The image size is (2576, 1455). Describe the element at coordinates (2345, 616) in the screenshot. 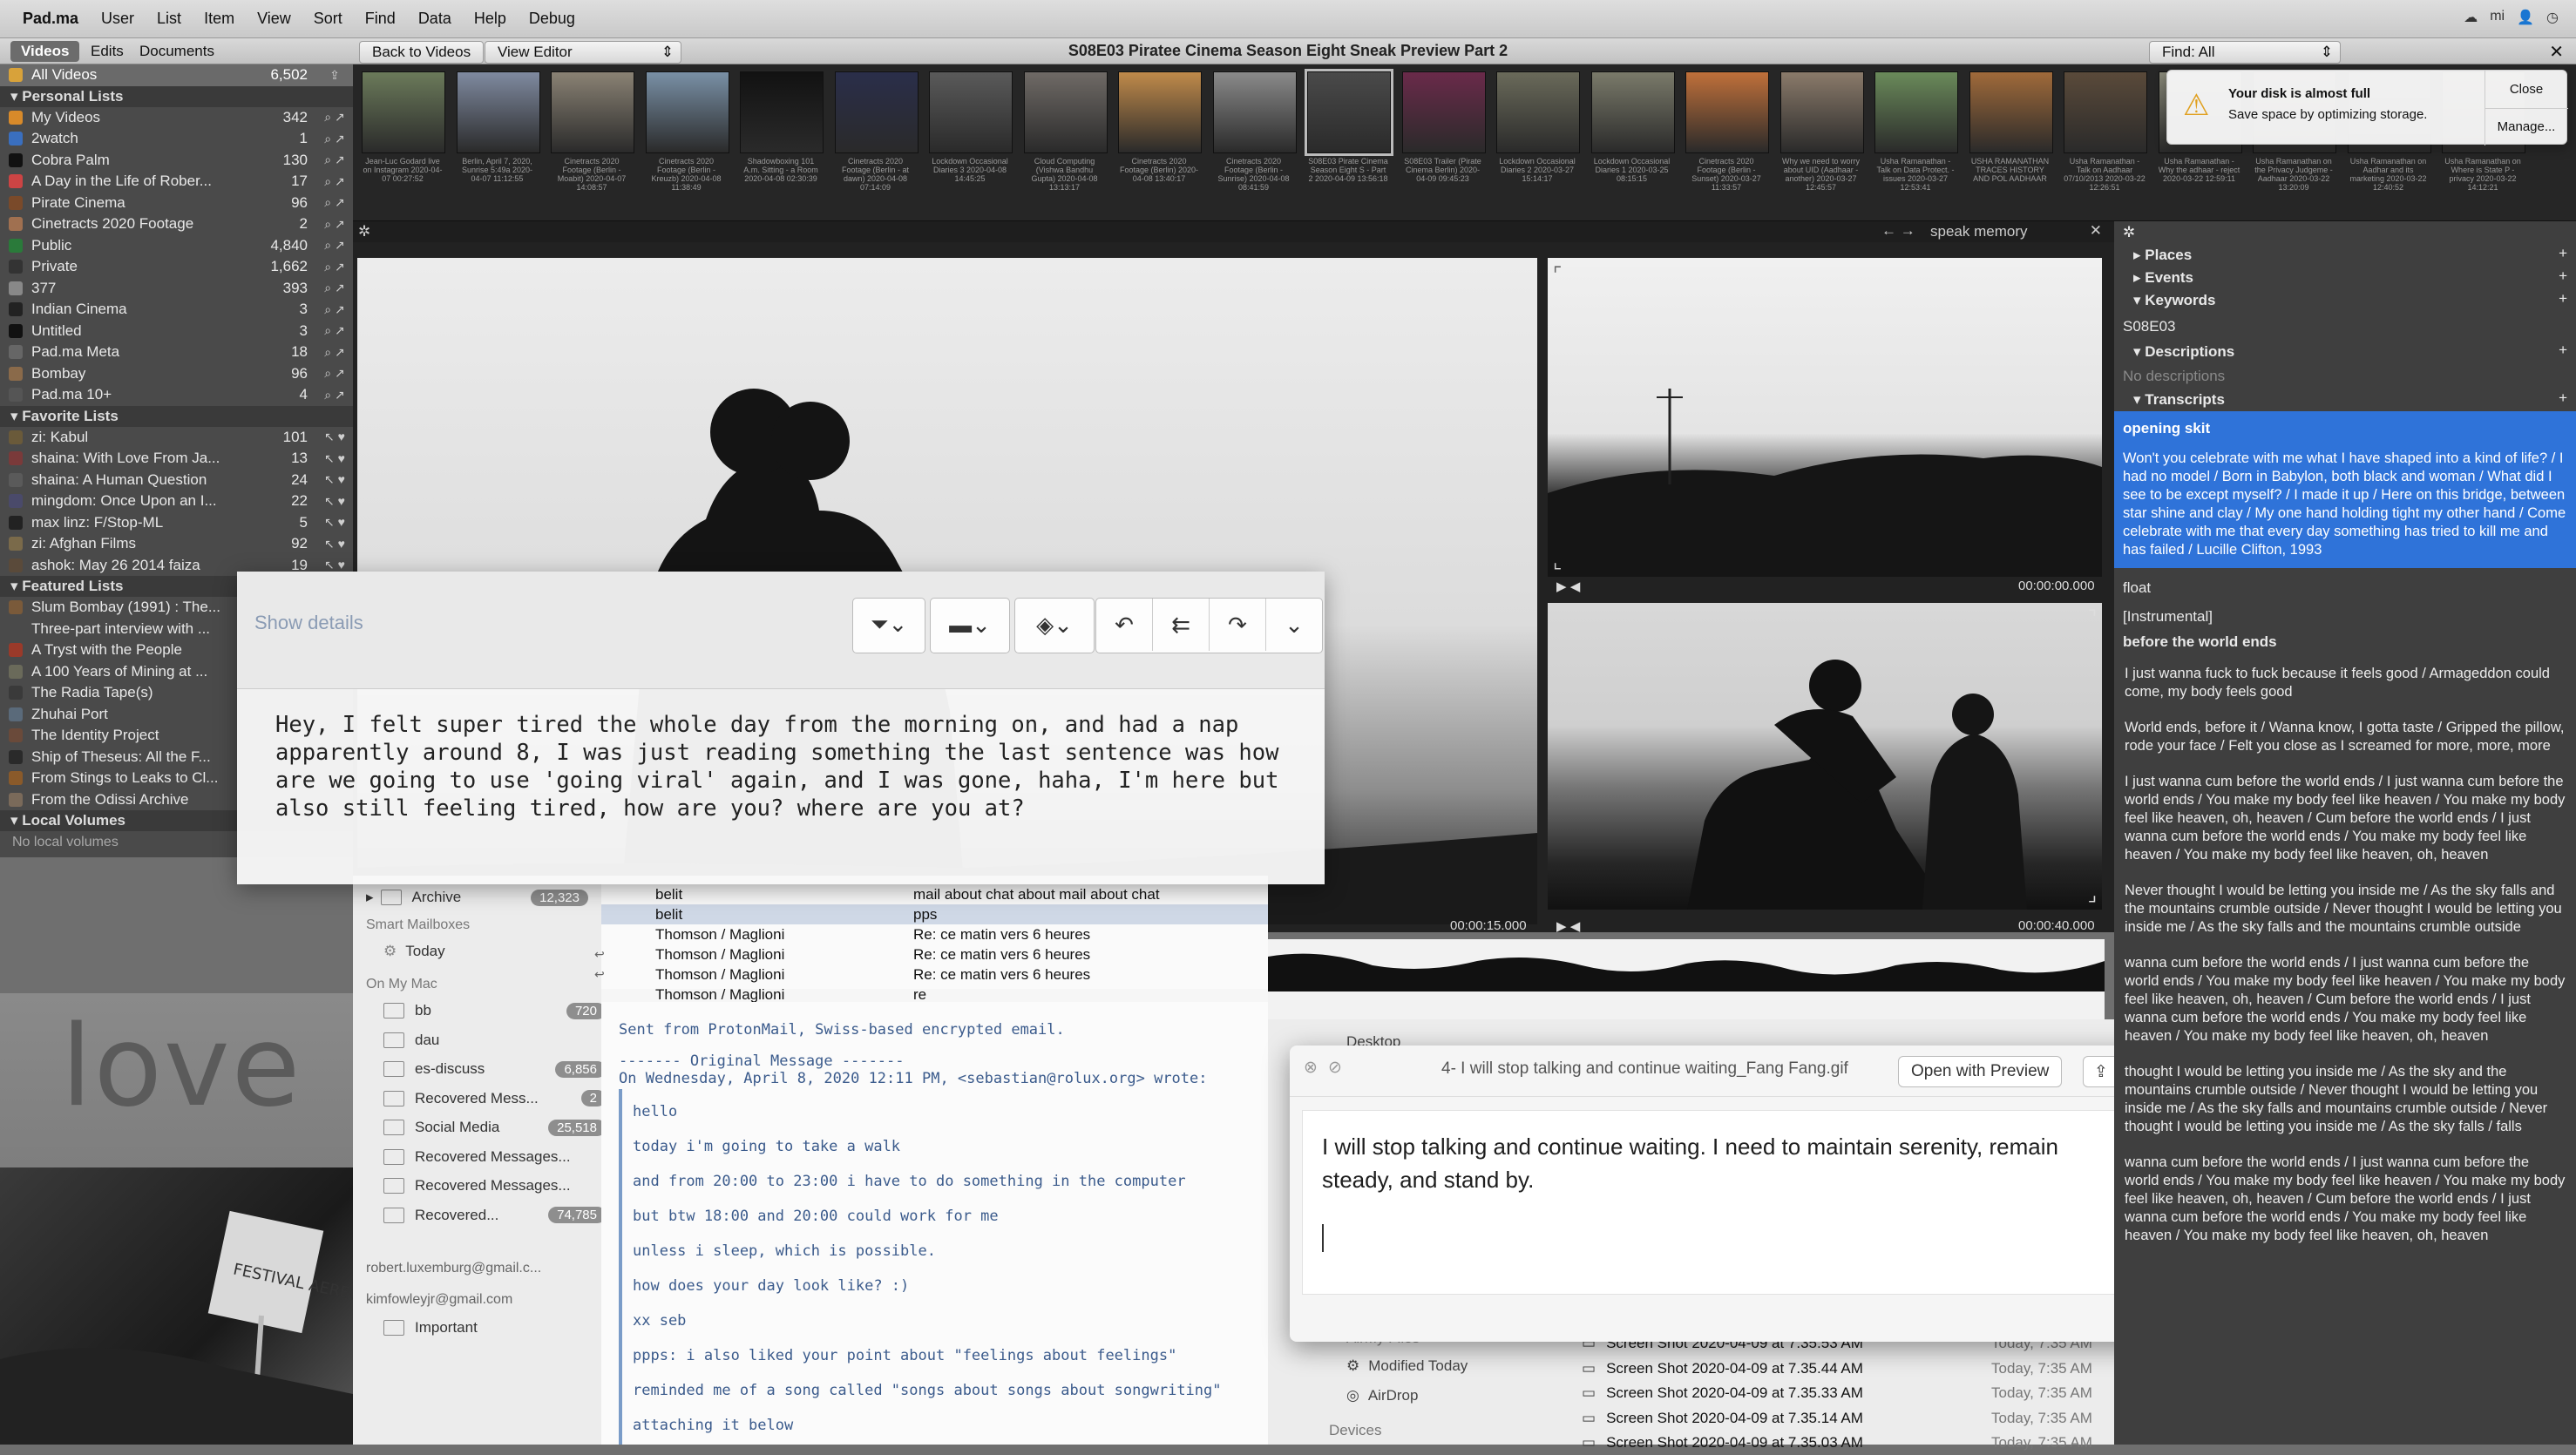

I see `transcript-line: [Instrumental]` at that location.